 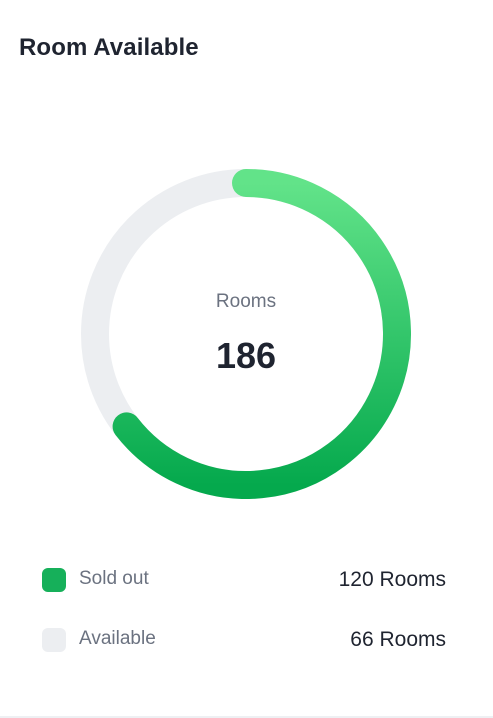 What do you see at coordinates (246, 301) in the screenshot?
I see `center-label: Rooms` at bounding box center [246, 301].